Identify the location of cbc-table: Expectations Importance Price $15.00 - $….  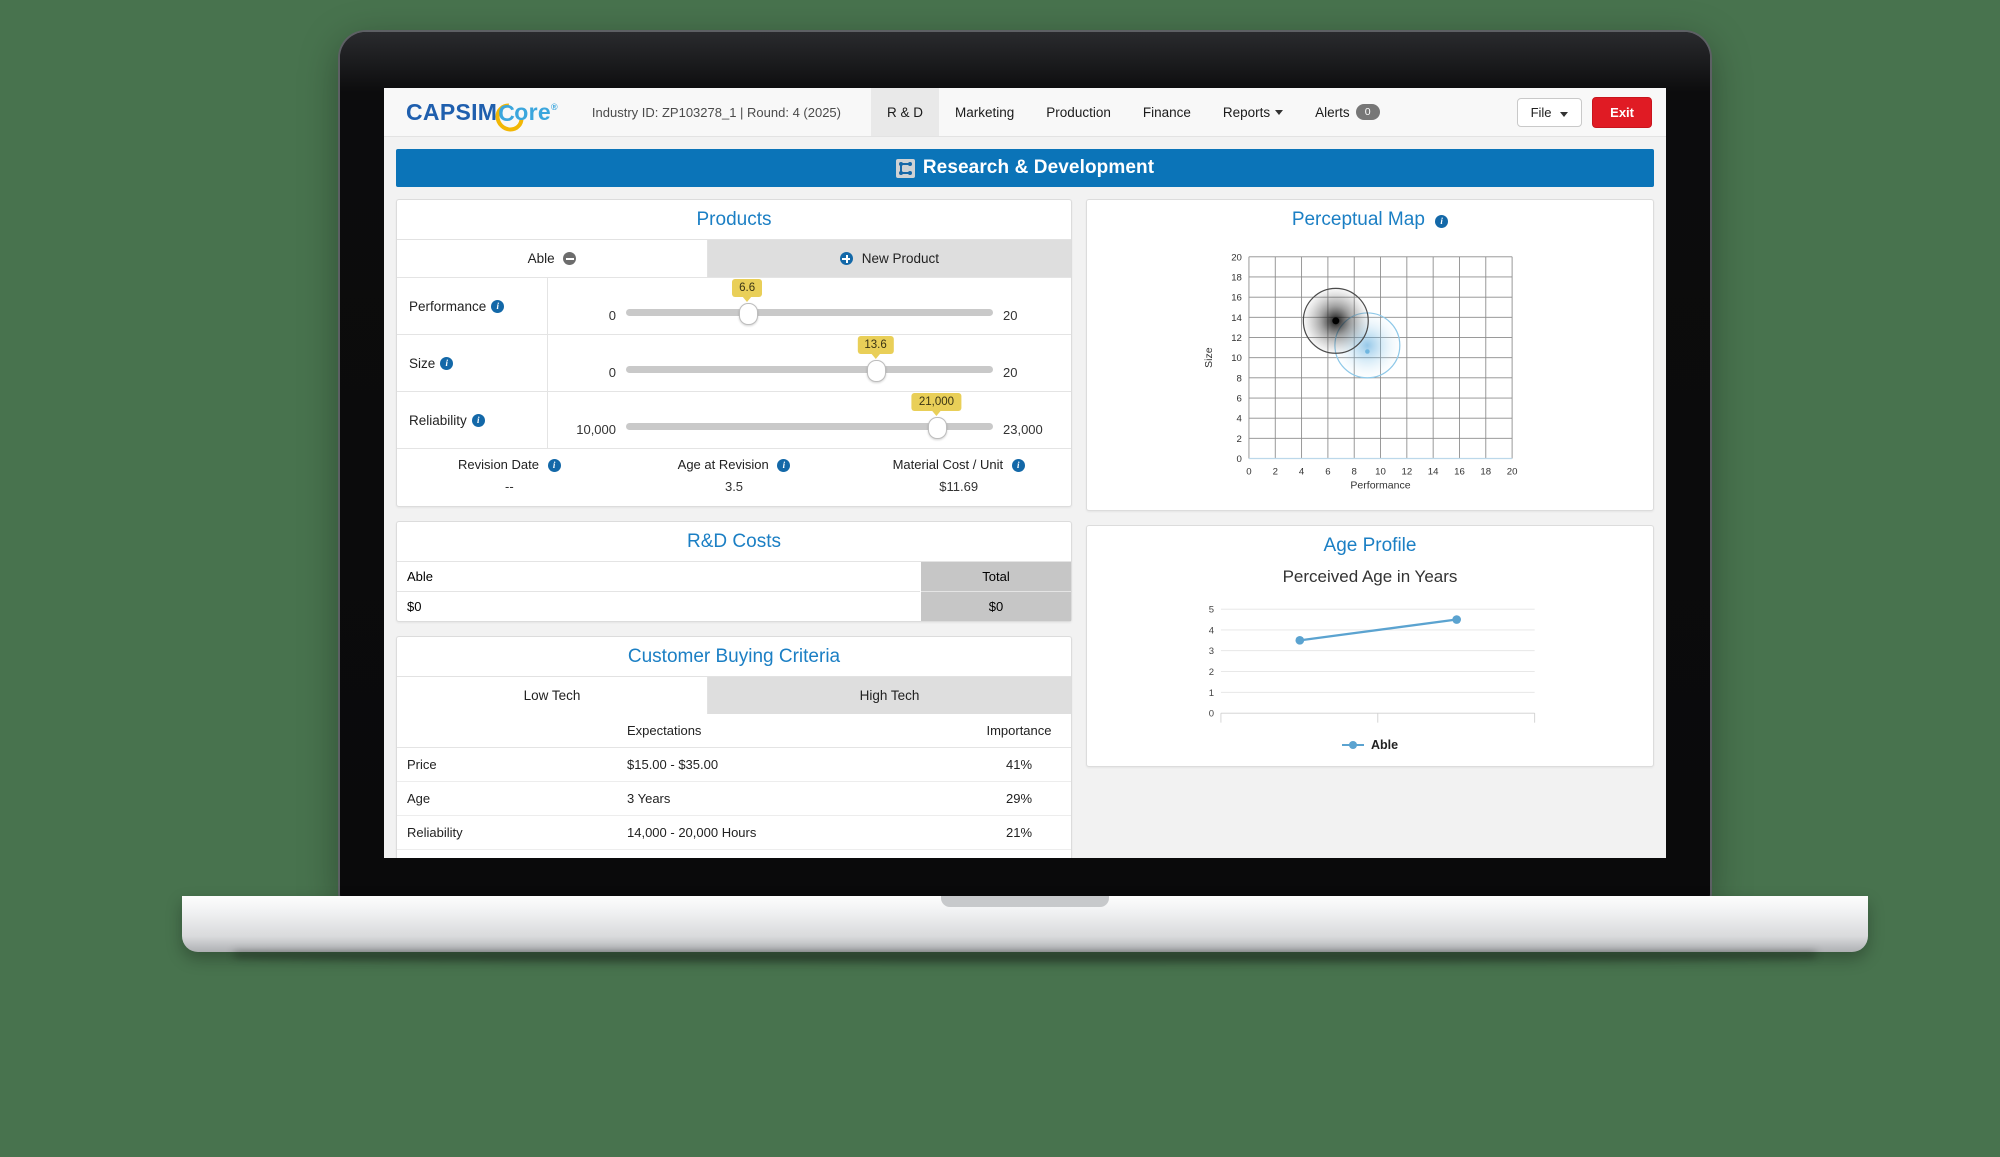
(734, 786).